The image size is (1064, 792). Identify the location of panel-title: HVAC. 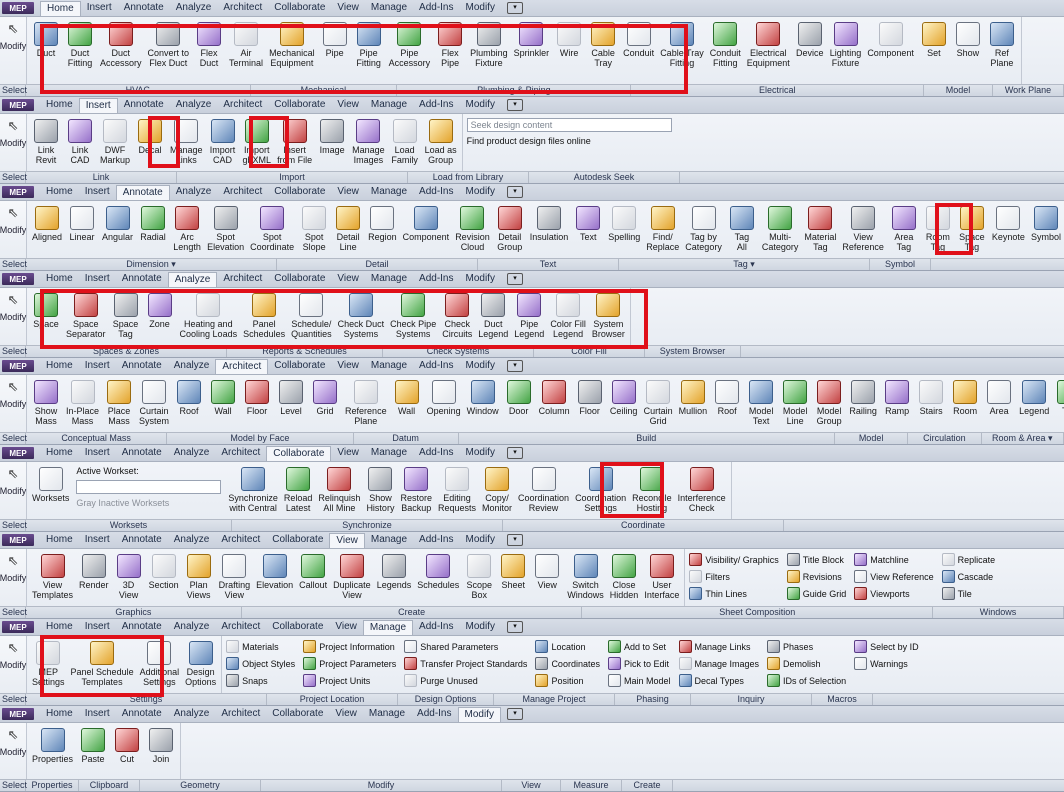
(138, 90).